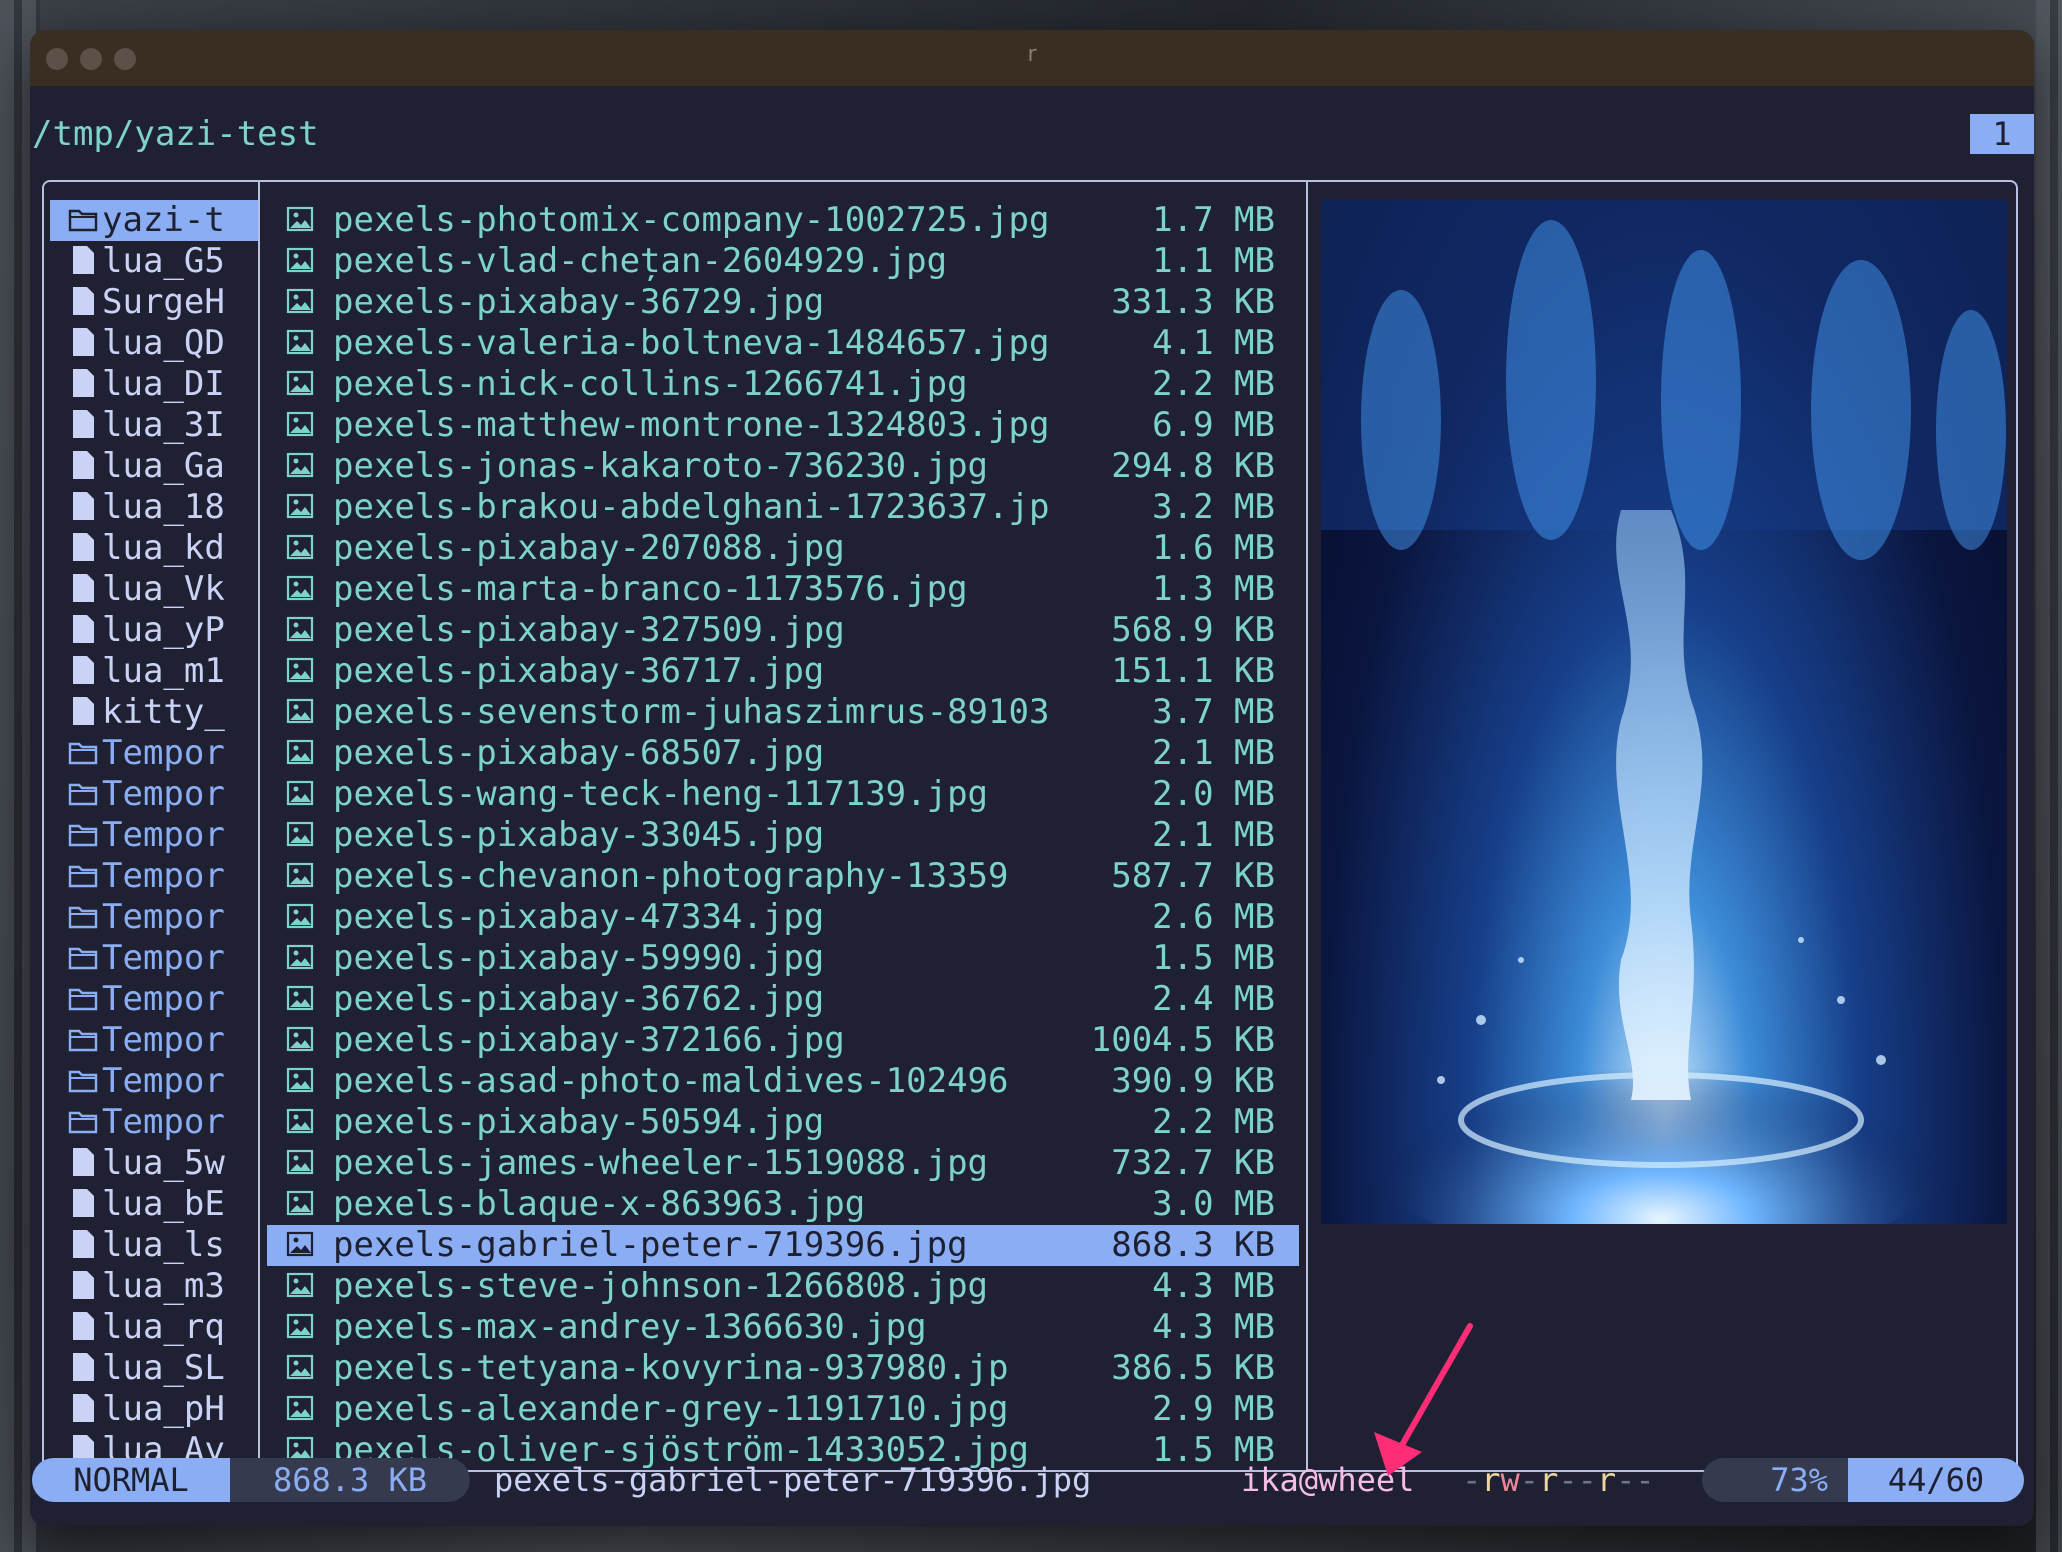 This screenshot has height=1552, width=2062. I want to click on tab-indicator: 1, so click(2002, 134).